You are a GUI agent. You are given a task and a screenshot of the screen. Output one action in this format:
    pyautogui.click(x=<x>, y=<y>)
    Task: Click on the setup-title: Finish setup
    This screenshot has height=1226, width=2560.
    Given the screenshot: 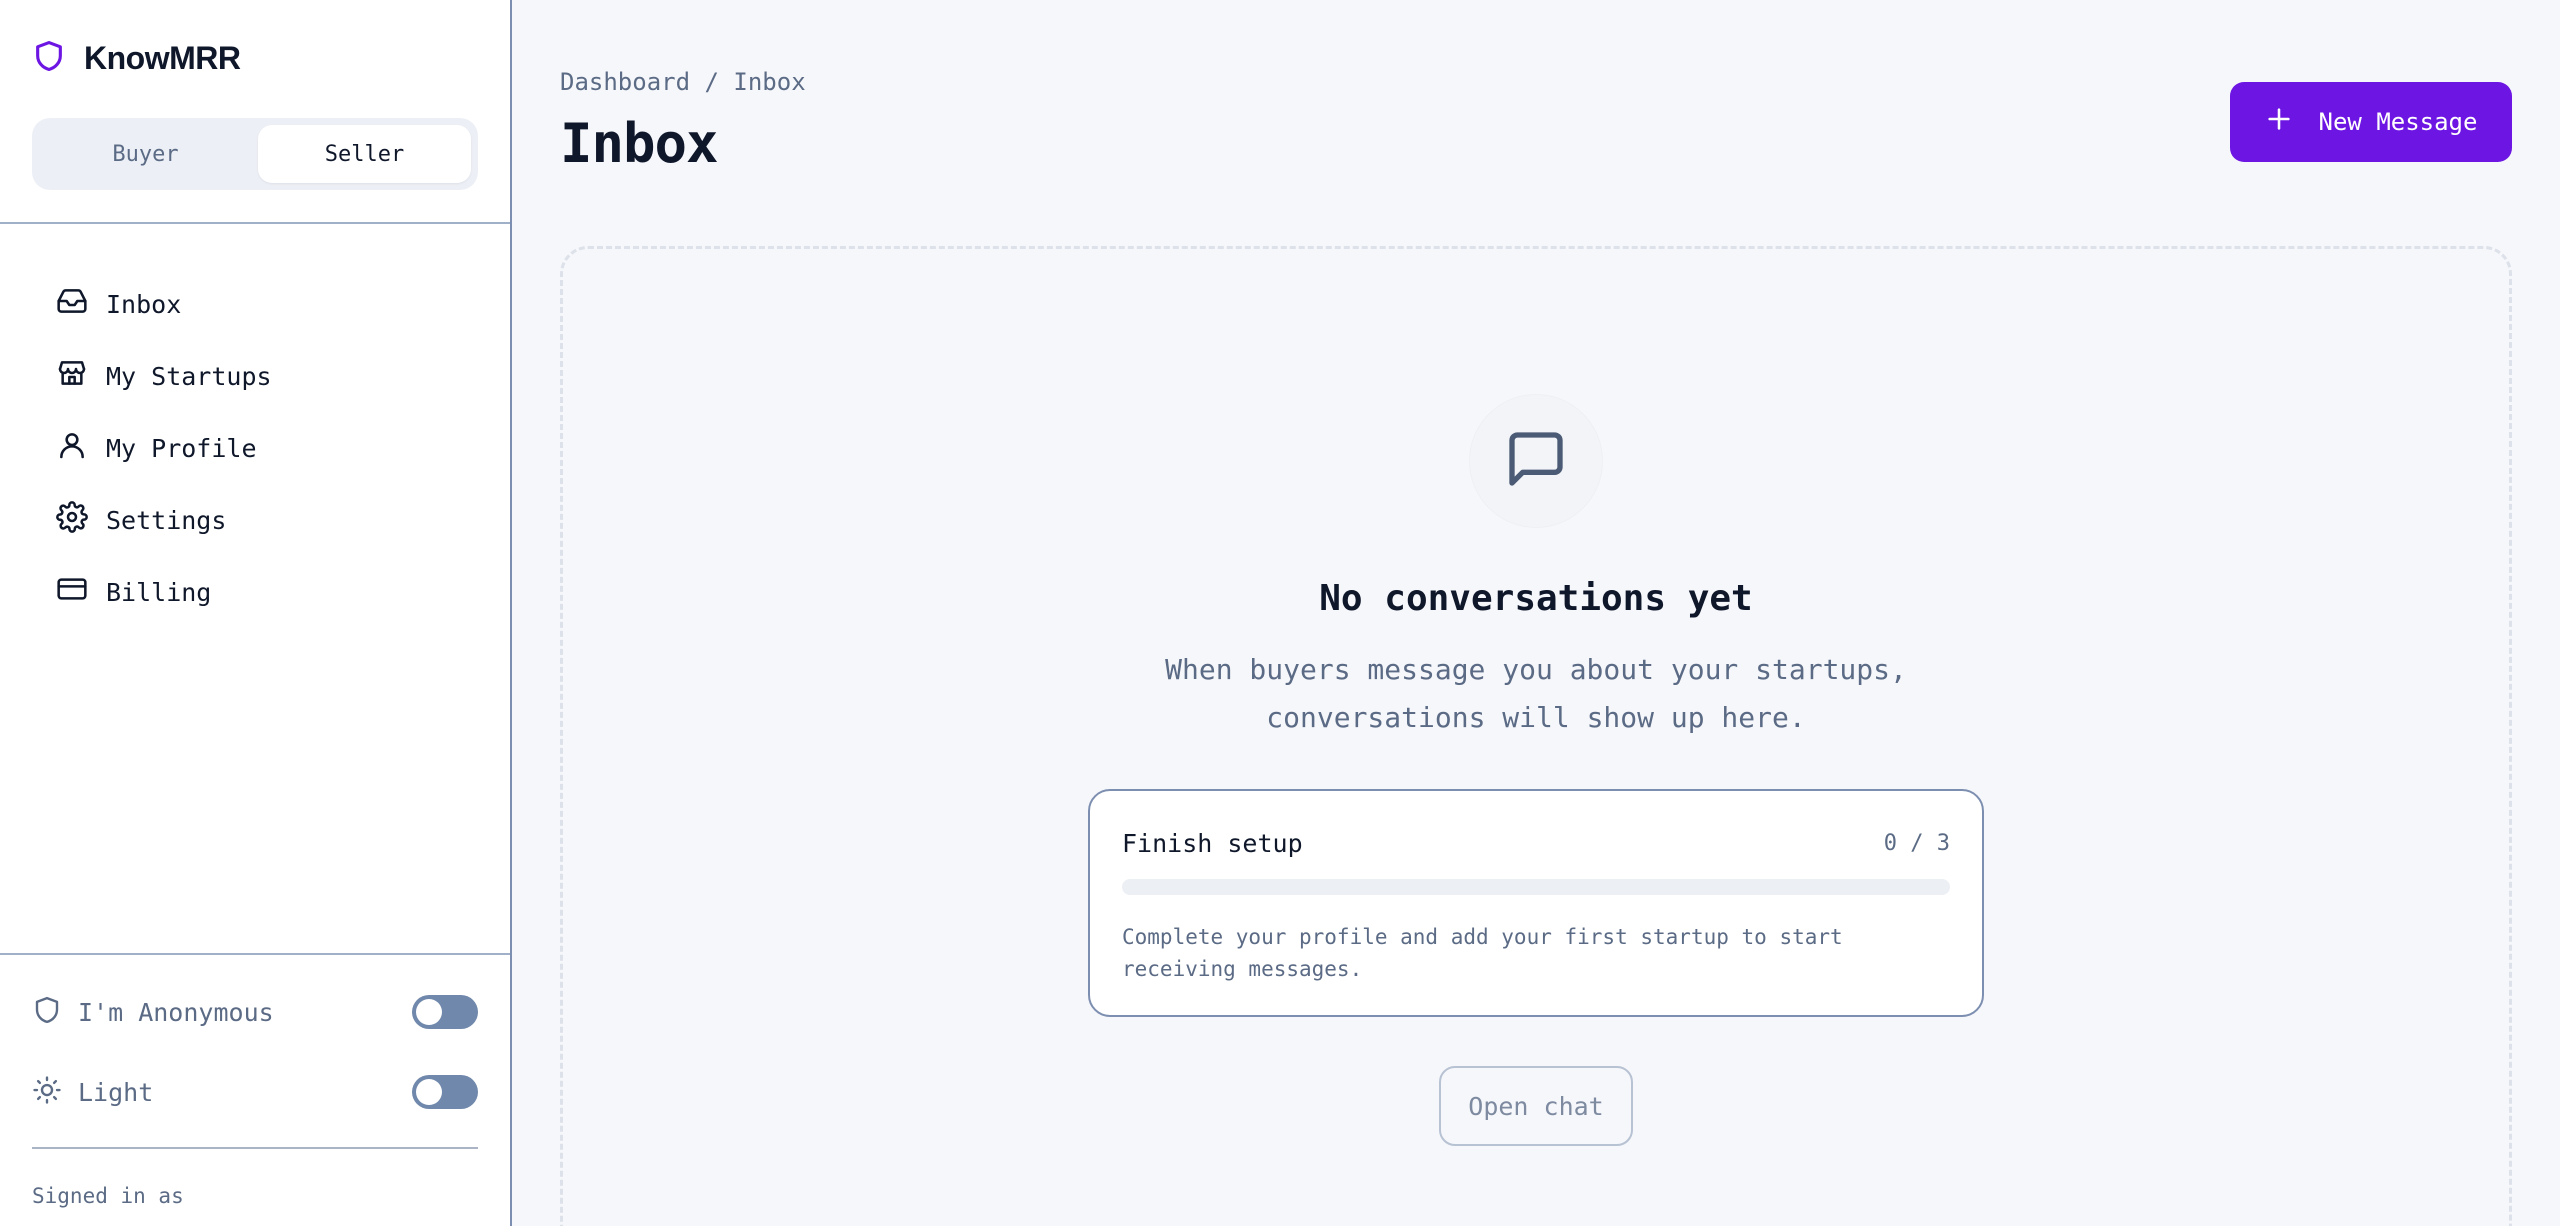 What is the action you would take?
    pyautogui.click(x=1212, y=843)
    